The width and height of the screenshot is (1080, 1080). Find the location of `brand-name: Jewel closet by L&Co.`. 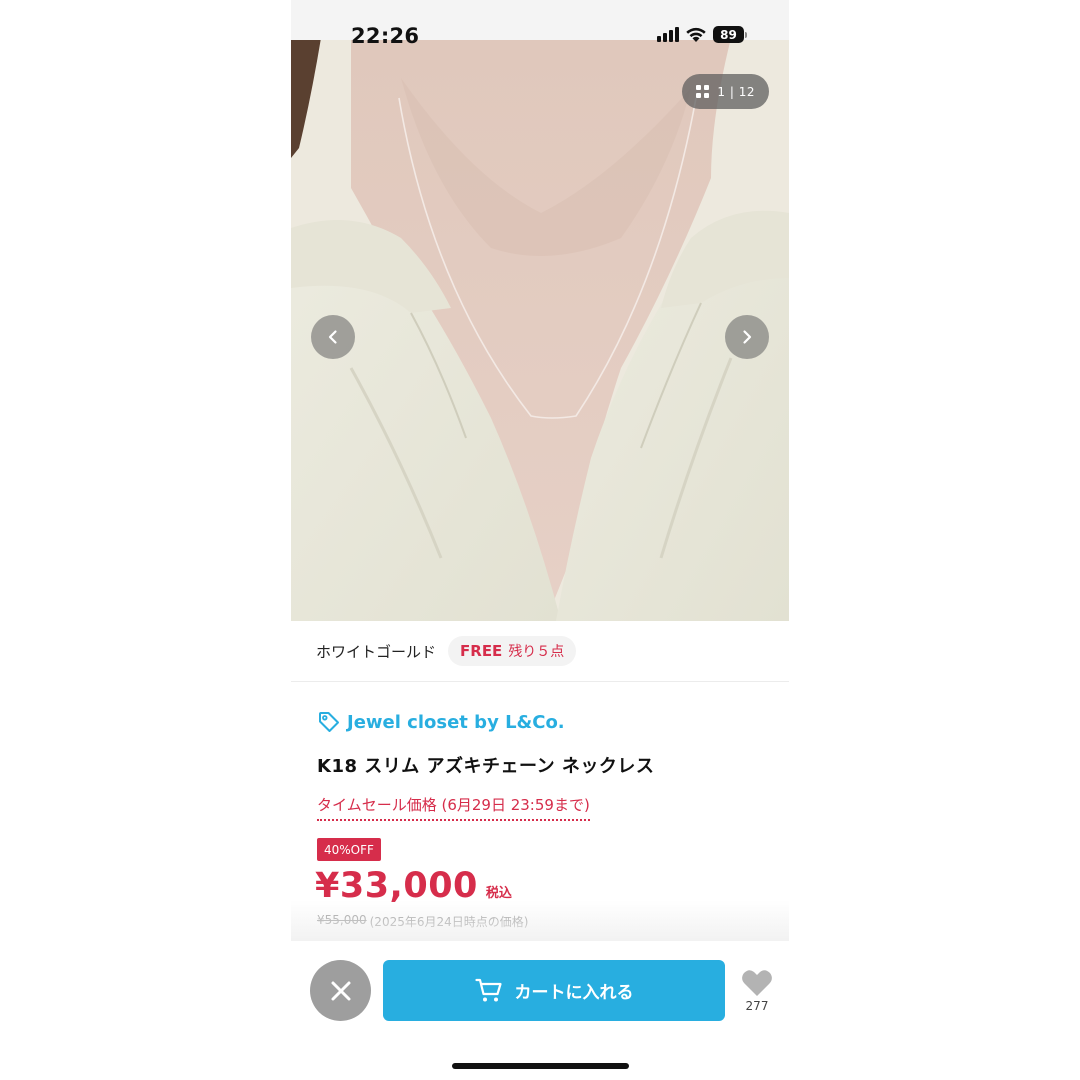

brand-name: Jewel closet by L&Co. is located at coordinates (456, 722).